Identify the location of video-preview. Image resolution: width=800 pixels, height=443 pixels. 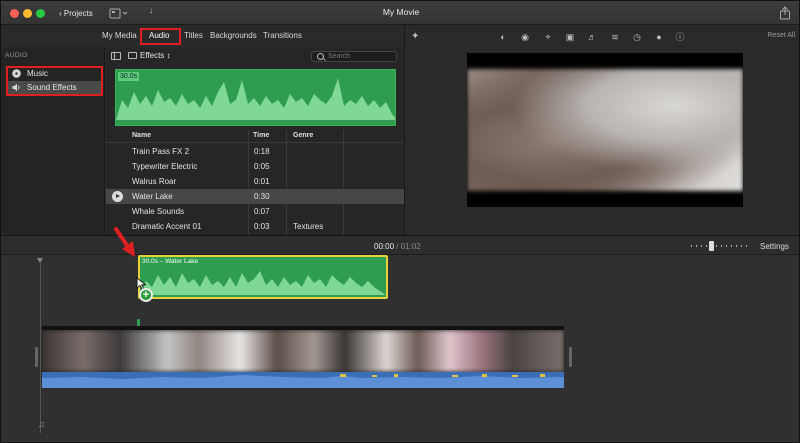
(605, 130).